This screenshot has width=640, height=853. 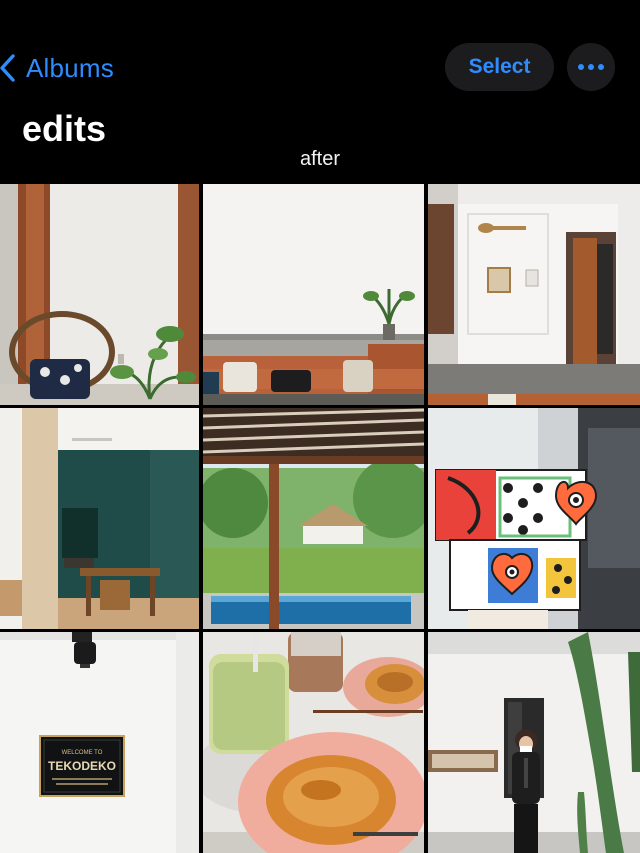 I want to click on album-title: edits, so click(x=64, y=128).